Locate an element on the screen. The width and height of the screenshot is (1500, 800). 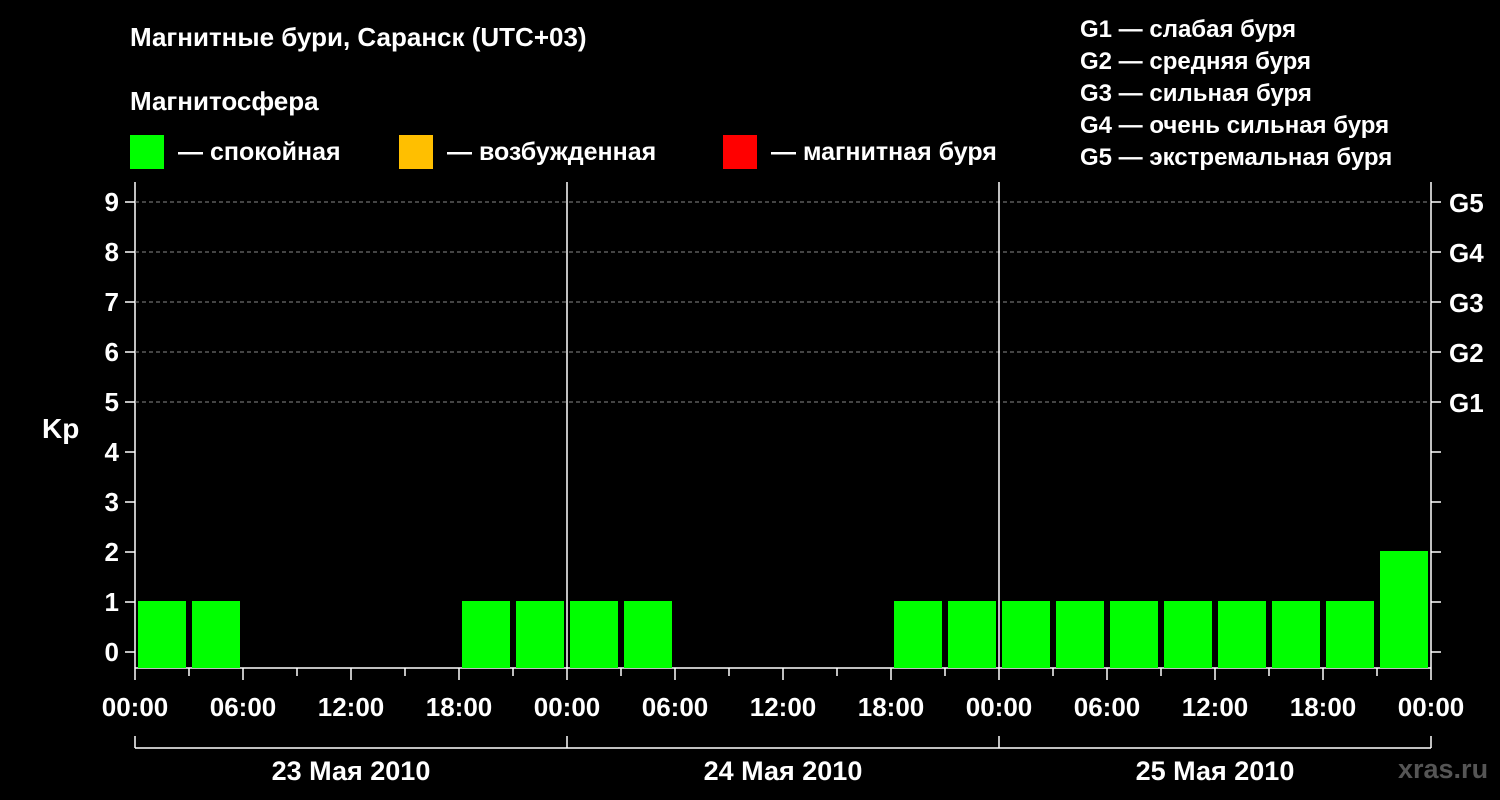
g-scale-label: G4 is located at coordinates (1466, 253).